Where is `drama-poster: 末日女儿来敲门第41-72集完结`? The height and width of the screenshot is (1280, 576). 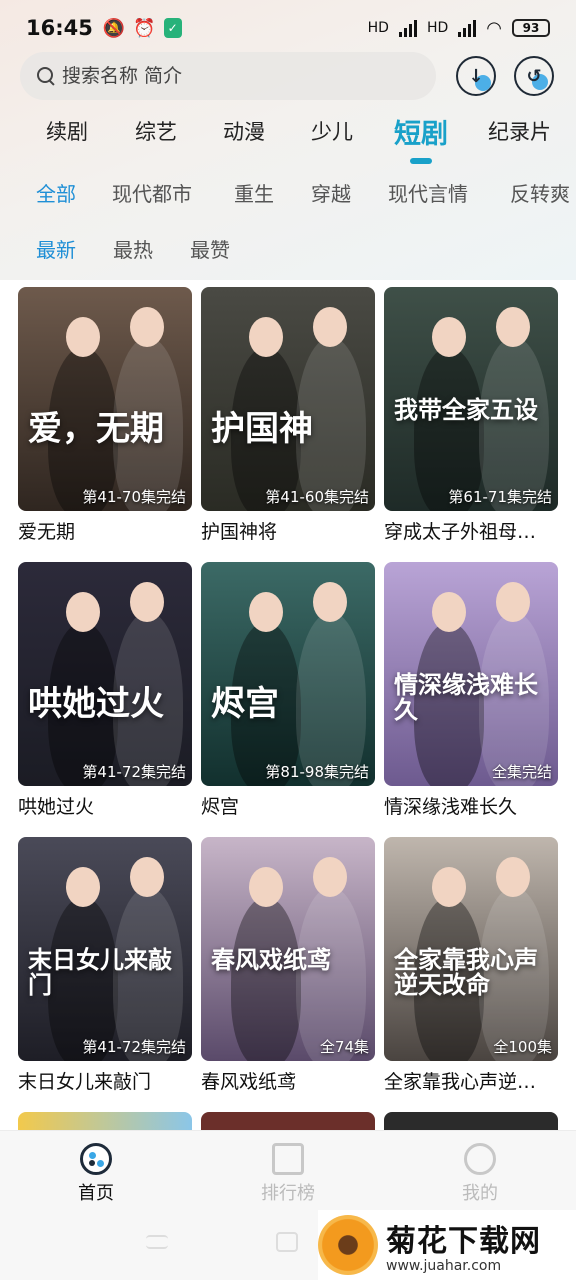 drama-poster: 末日女儿来敲门第41-72集完结 is located at coordinates (105, 949).